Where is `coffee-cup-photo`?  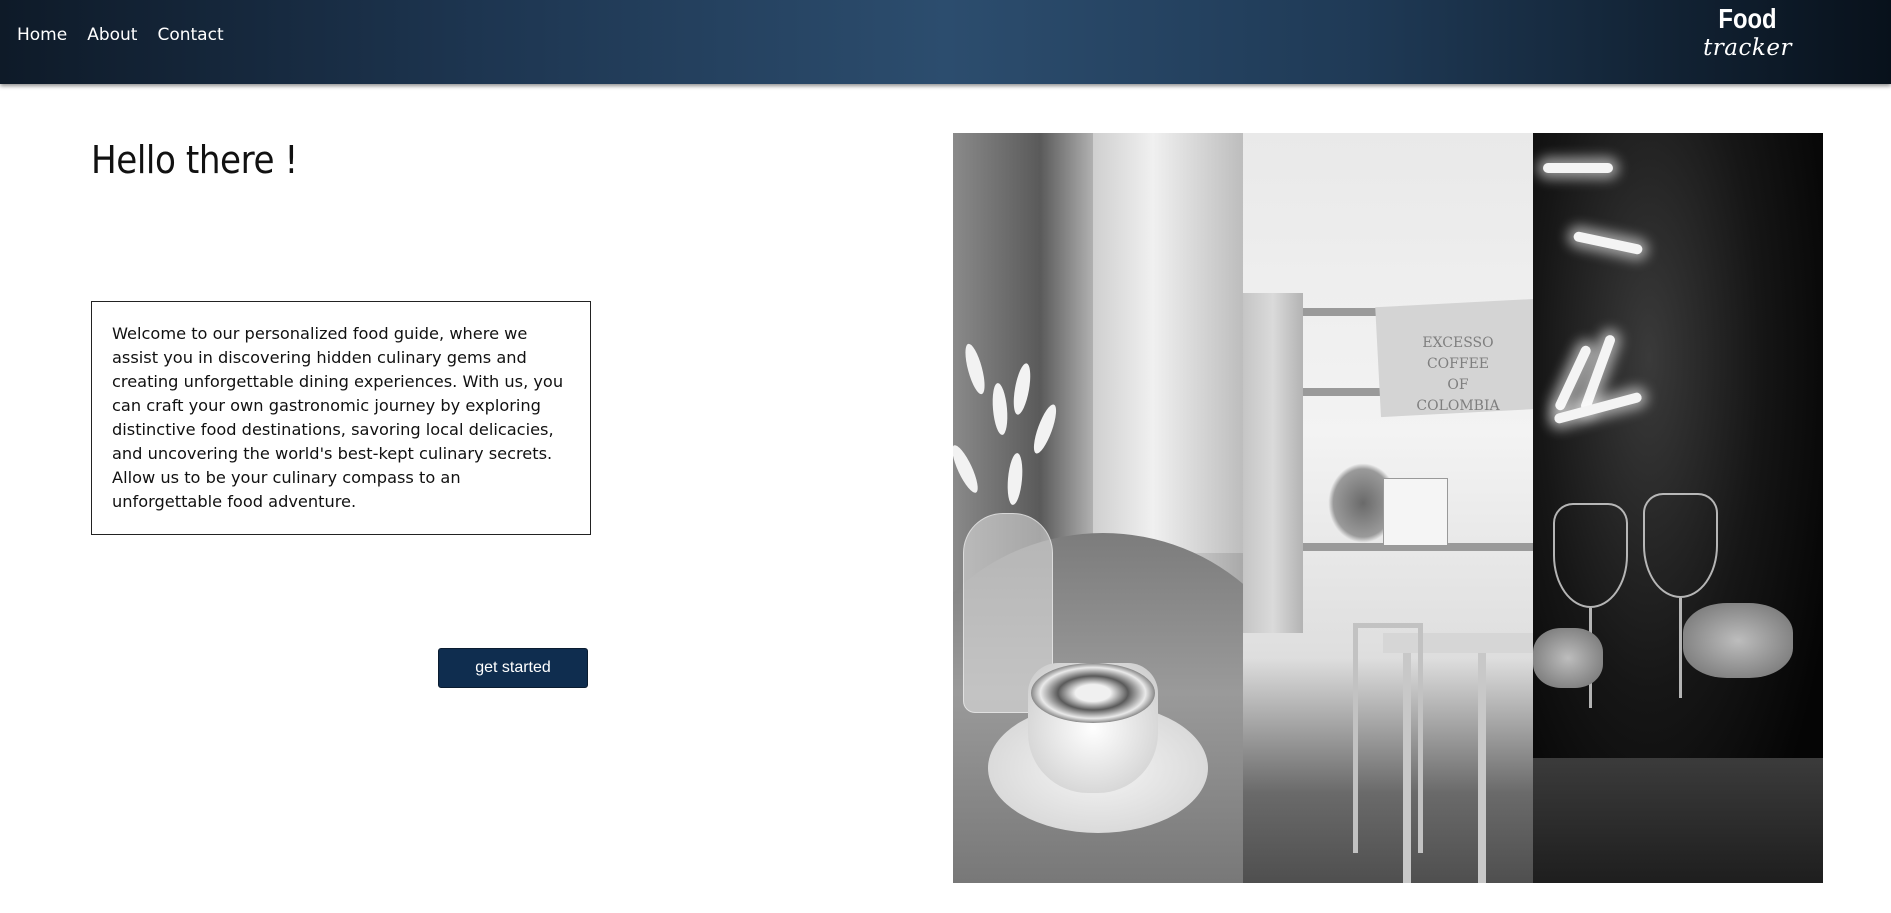
coffee-cup-photo is located at coordinates (1098, 508).